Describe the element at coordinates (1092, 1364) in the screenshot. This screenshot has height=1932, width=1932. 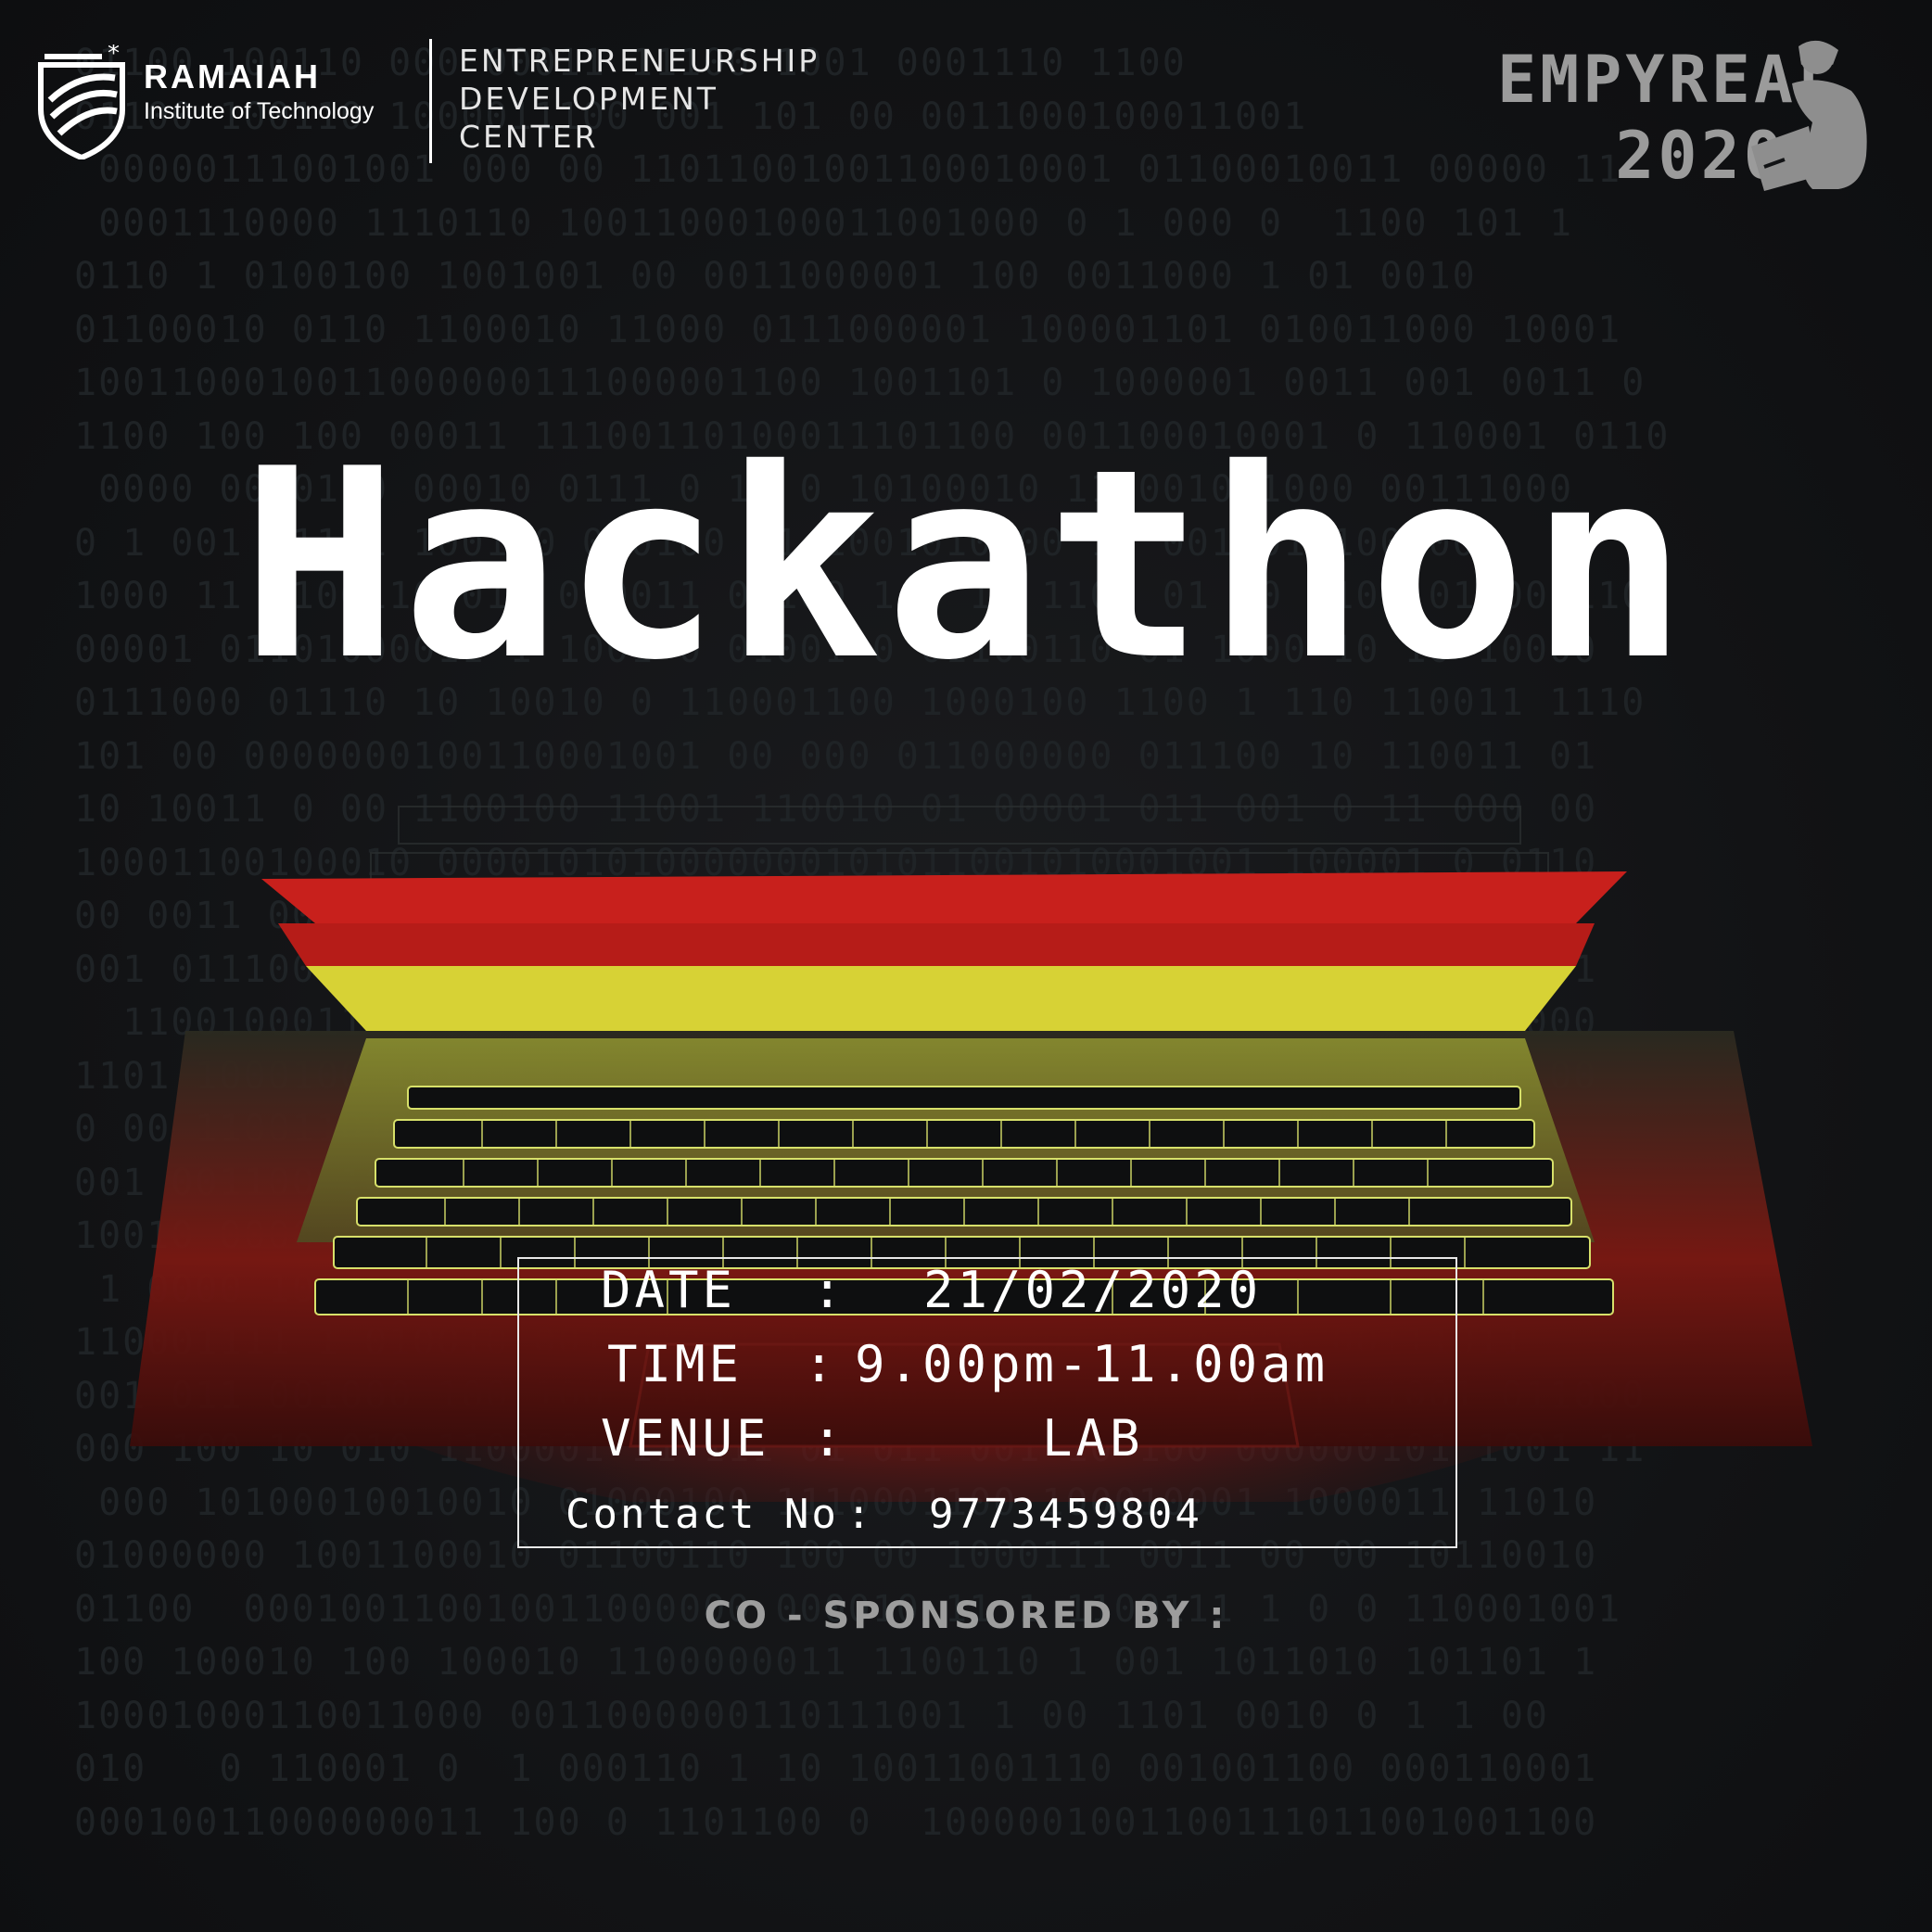
I see `time-value: 9.00pm-11.00am` at that location.